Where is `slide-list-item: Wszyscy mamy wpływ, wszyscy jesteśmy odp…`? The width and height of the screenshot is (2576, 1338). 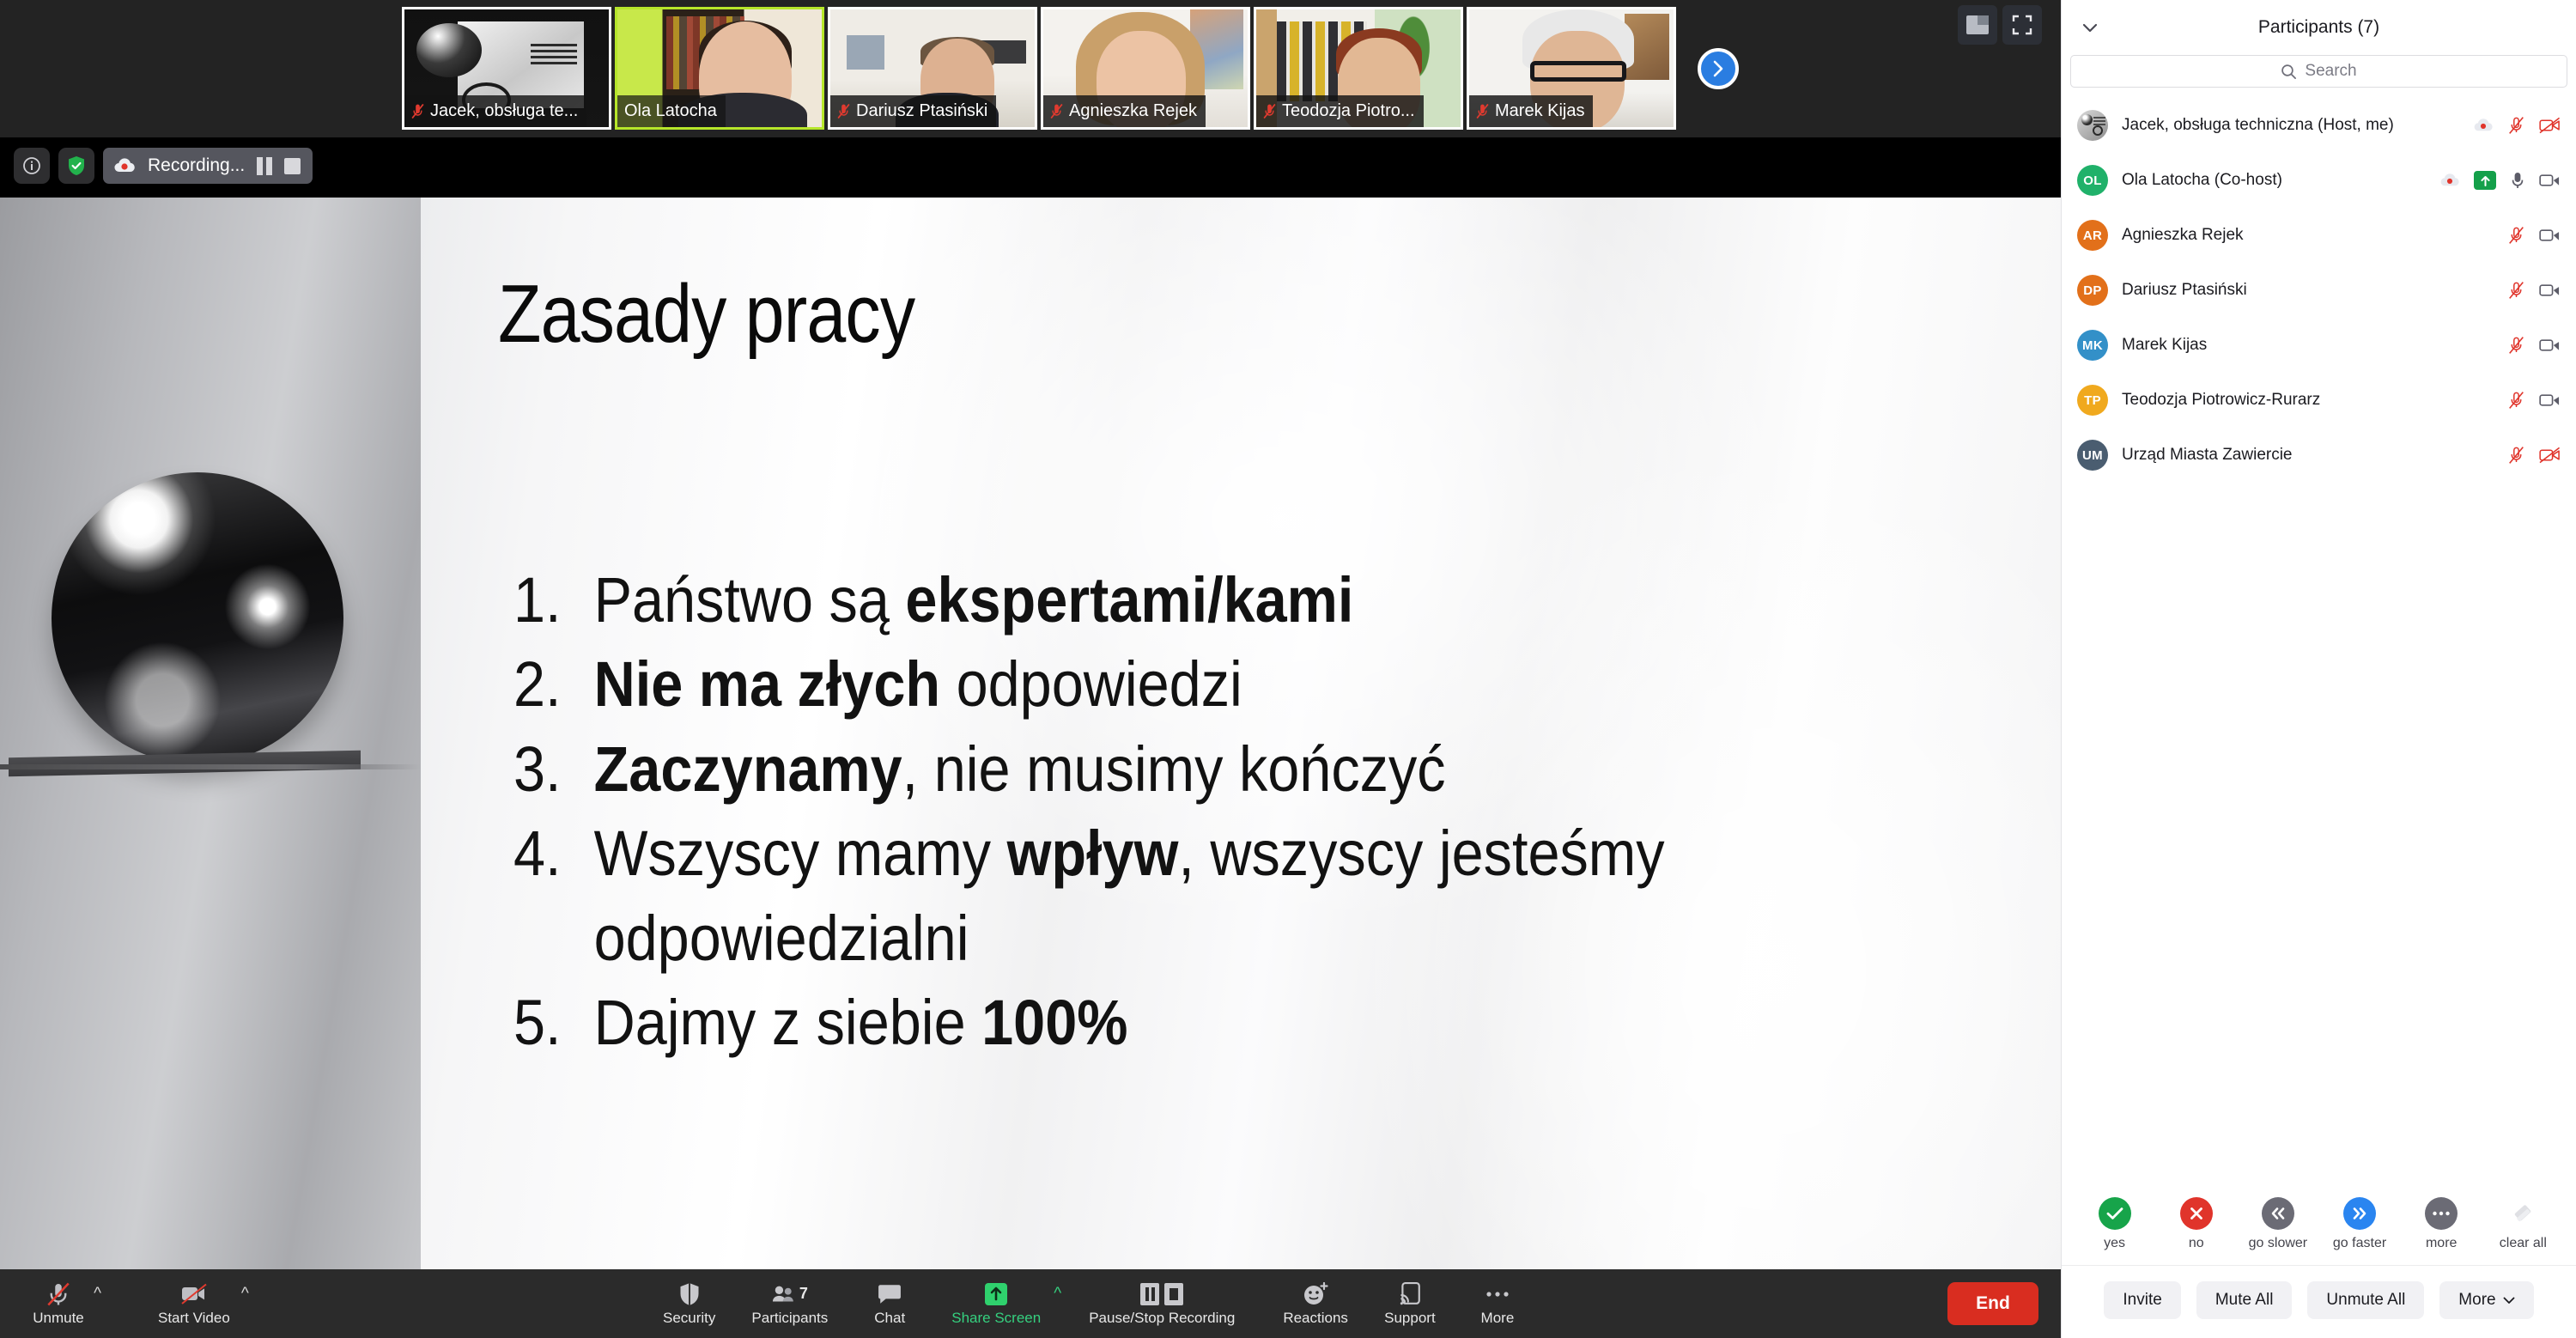
slide-list-item: Wszyscy mamy wpływ, wszyscy jesteśmy odp… is located at coordinates (1186, 896).